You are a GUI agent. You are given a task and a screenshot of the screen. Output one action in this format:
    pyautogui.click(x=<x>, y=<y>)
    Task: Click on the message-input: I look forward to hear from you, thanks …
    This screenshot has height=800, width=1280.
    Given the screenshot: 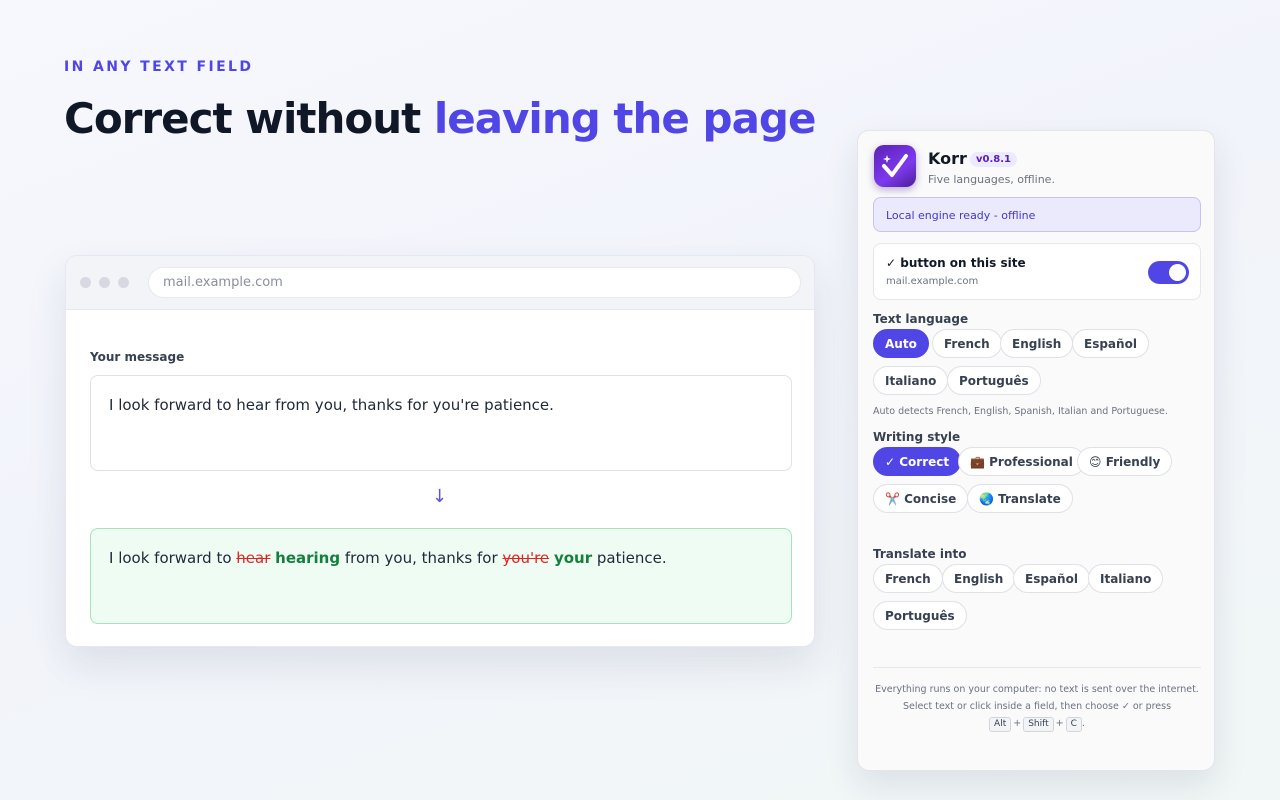 What is the action you would take?
    pyautogui.click(x=441, y=423)
    